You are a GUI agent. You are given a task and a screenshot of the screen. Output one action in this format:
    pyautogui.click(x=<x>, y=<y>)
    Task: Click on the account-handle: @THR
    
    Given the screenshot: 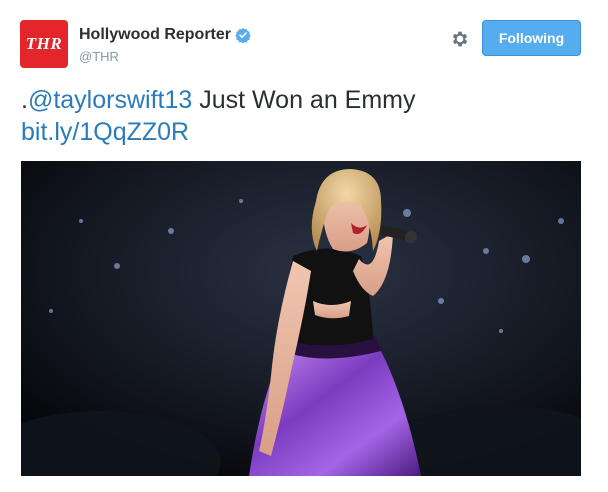 What is the action you would take?
    pyautogui.click(x=99, y=56)
    